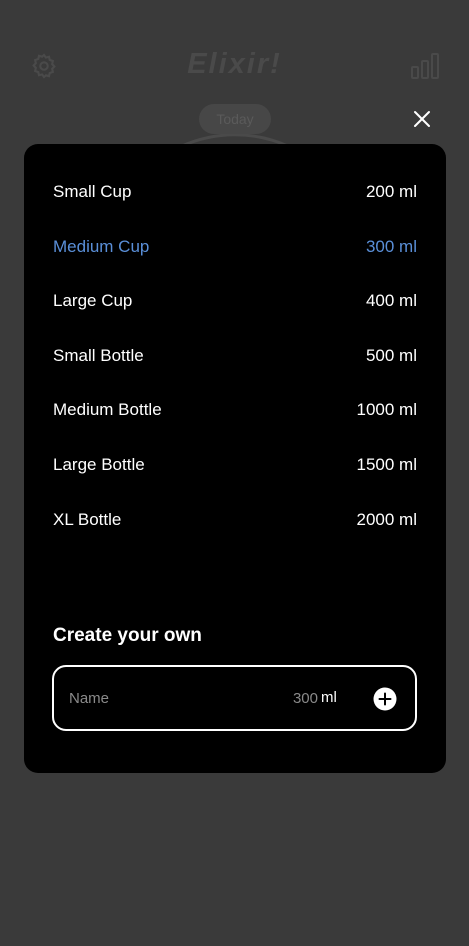 The image size is (469, 946). I want to click on size-label: Small Bottle, so click(98, 355).